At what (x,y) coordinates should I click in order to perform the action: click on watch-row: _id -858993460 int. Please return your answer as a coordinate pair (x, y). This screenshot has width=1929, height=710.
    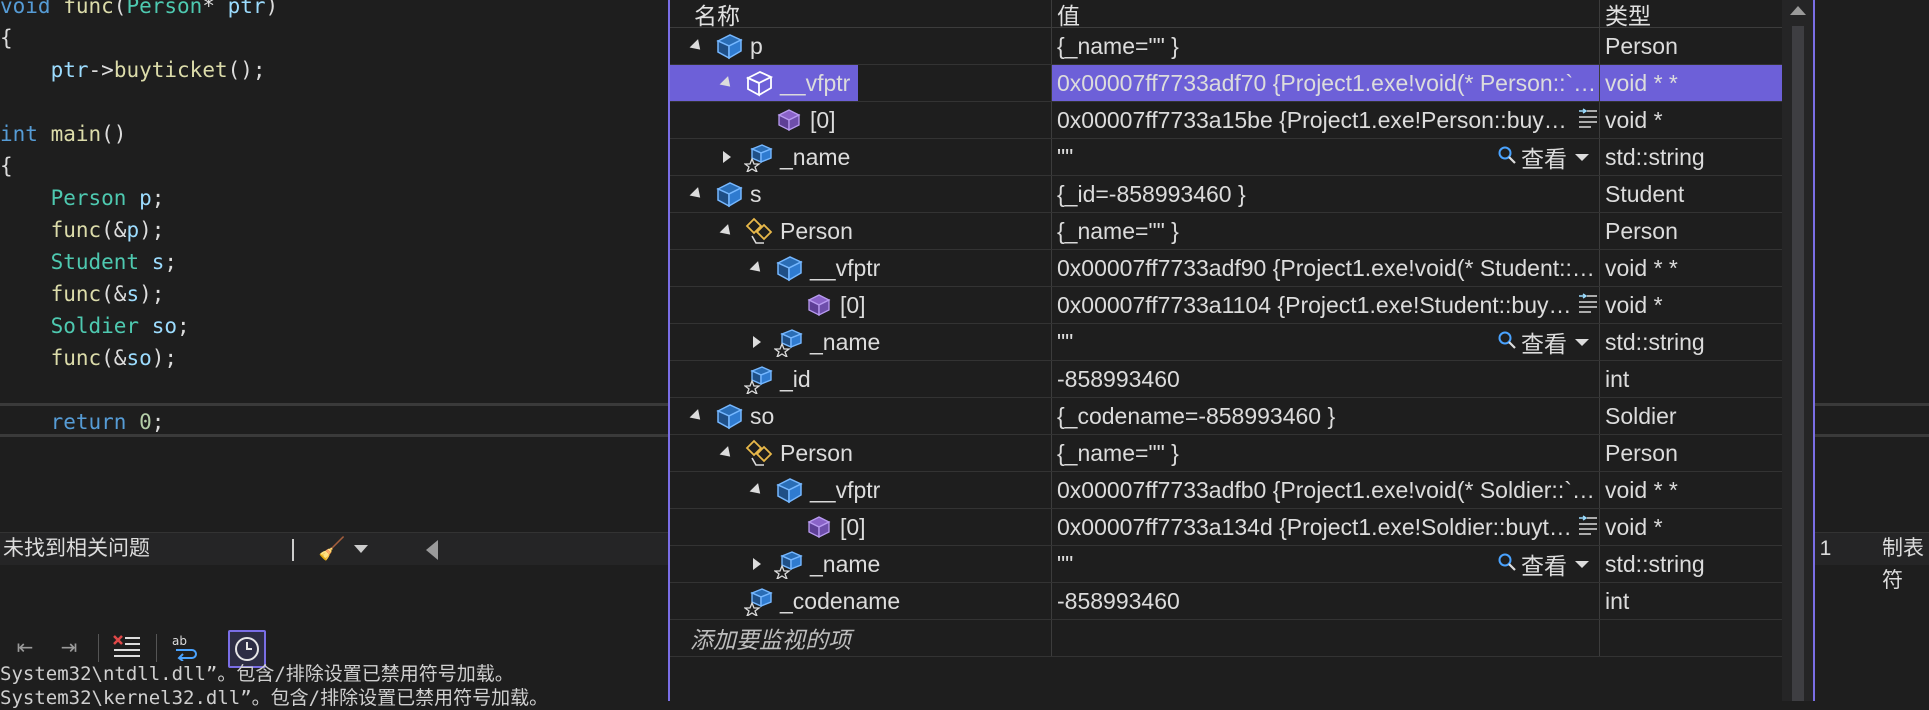
    Looking at the image, I should click on (1226, 379).